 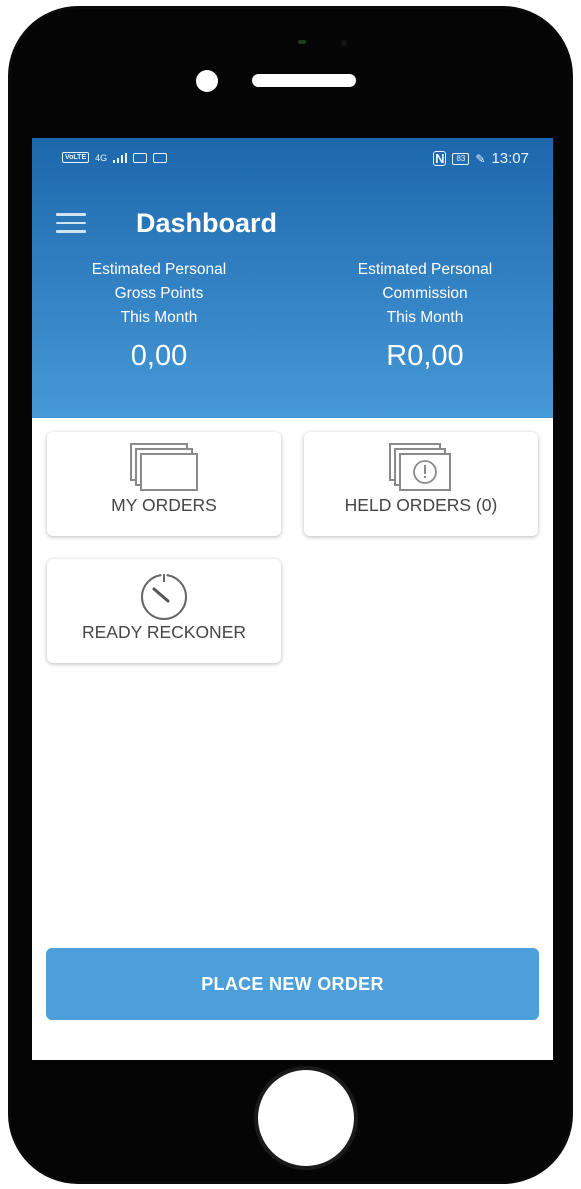 What do you see at coordinates (440, 158) in the screenshot?
I see `nfc-icon: N` at bounding box center [440, 158].